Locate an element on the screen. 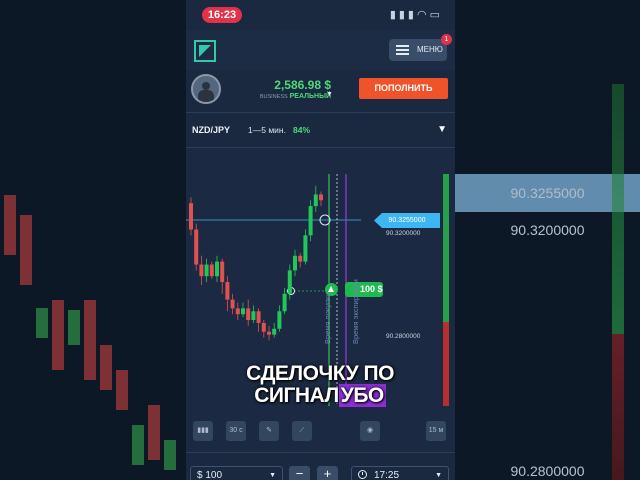 This screenshot has width=640, height=480. expiry-value: 17:25 is located at coordinates (387, 475).